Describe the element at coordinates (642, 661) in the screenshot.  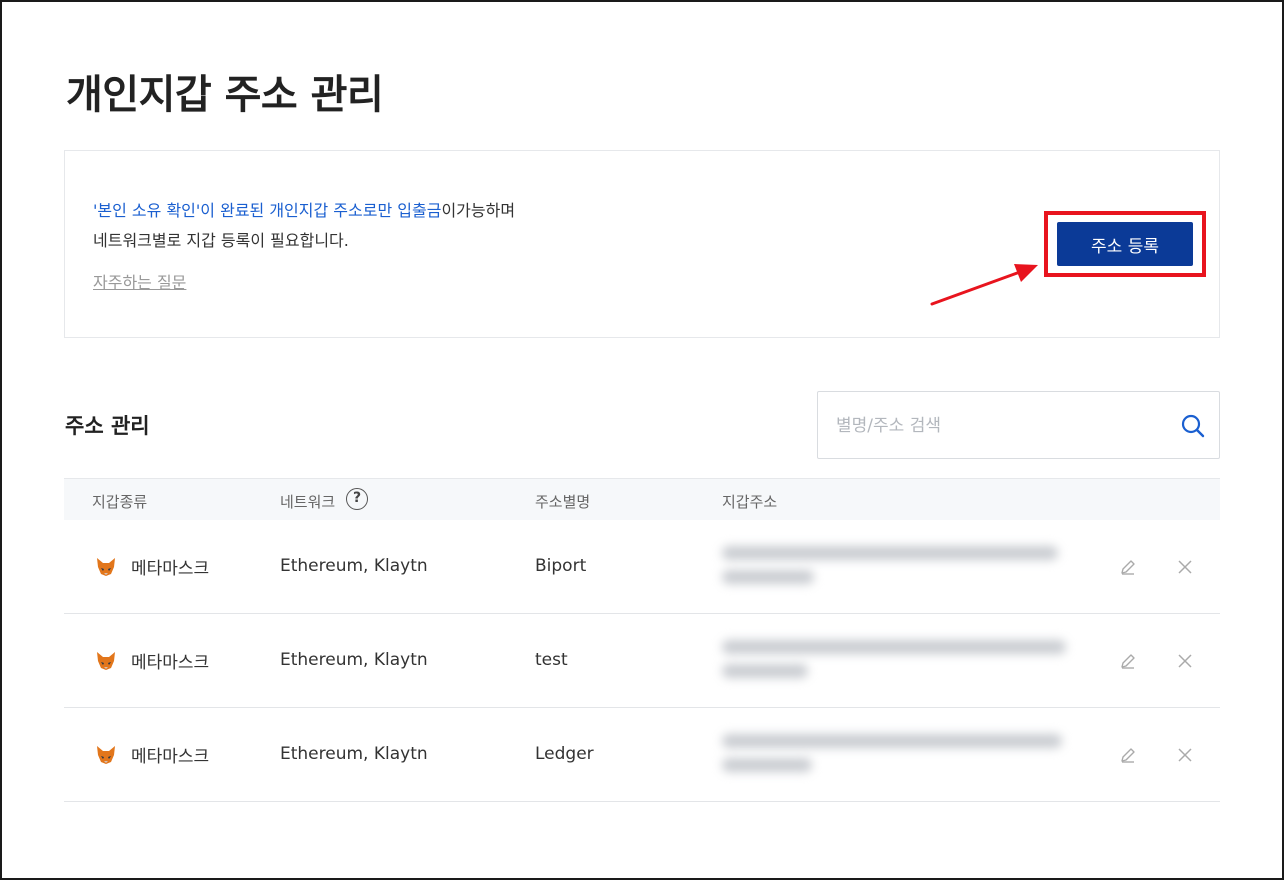
I see `table-row: 메타마스크 Ethereum, Klaytn test` at that location.